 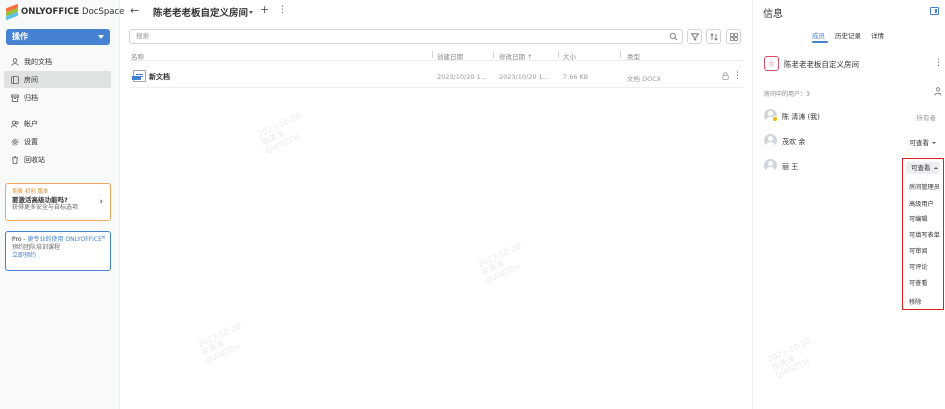 What do you see at coordinates (15, 124) in the screenshot?
I see `accounts-icon` at bounding box center [15, 124].